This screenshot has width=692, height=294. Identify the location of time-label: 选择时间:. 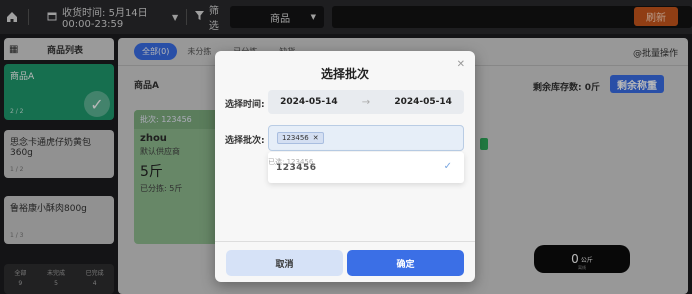
(245, 105).